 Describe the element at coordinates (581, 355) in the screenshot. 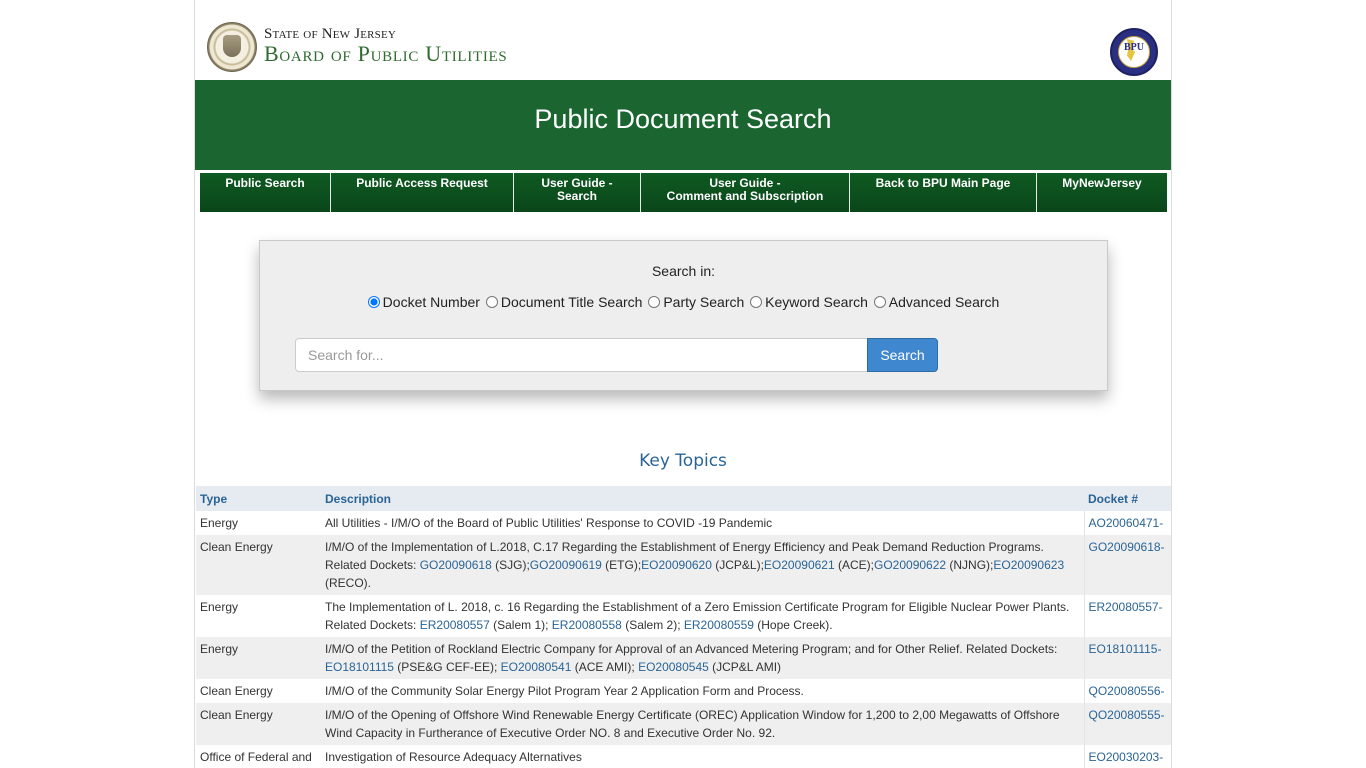

I see `search-input` at that location.